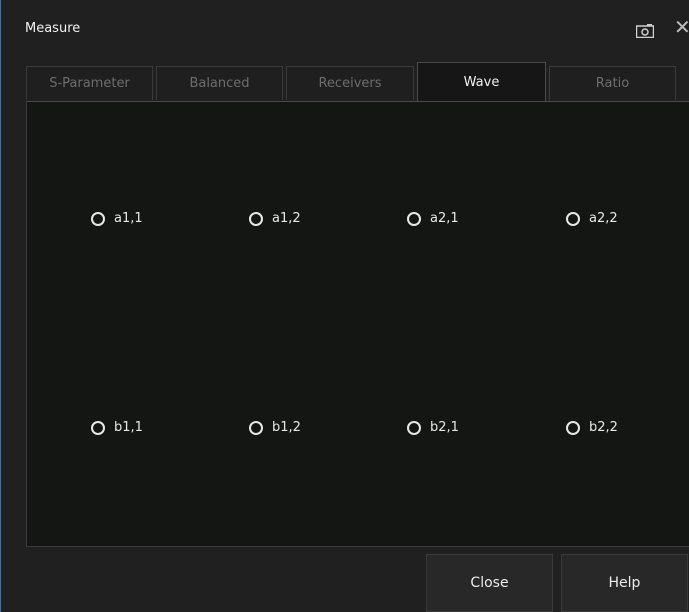  What do you see at coordinates (444, 218) in the screenshot?
I see `radio-label: a2,1` at bounding box center [444, 218].